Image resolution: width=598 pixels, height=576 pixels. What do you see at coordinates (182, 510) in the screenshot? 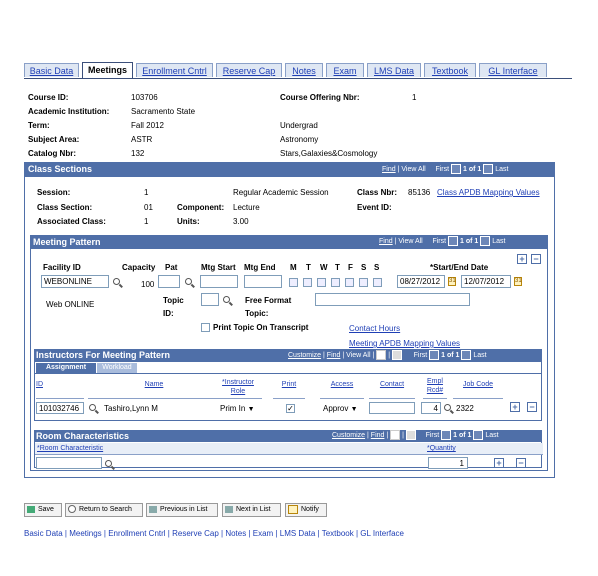
I see `previous-in-list-button: Previous in List` at bounding box center [182, 510].